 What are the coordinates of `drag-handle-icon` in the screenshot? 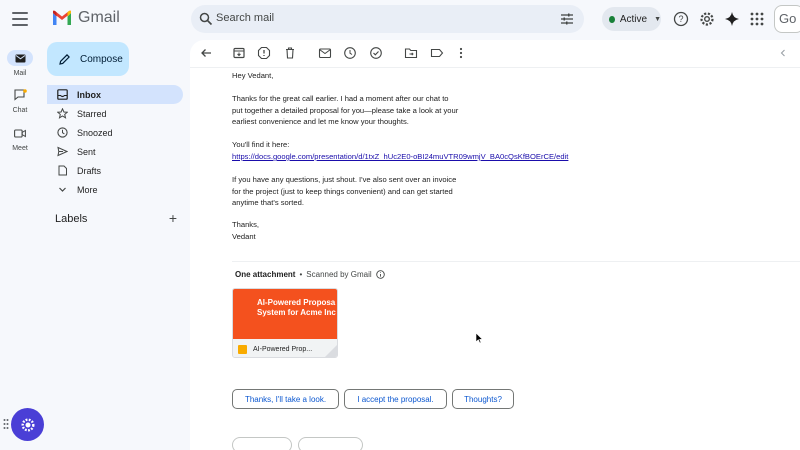 It's located at (6, 424).